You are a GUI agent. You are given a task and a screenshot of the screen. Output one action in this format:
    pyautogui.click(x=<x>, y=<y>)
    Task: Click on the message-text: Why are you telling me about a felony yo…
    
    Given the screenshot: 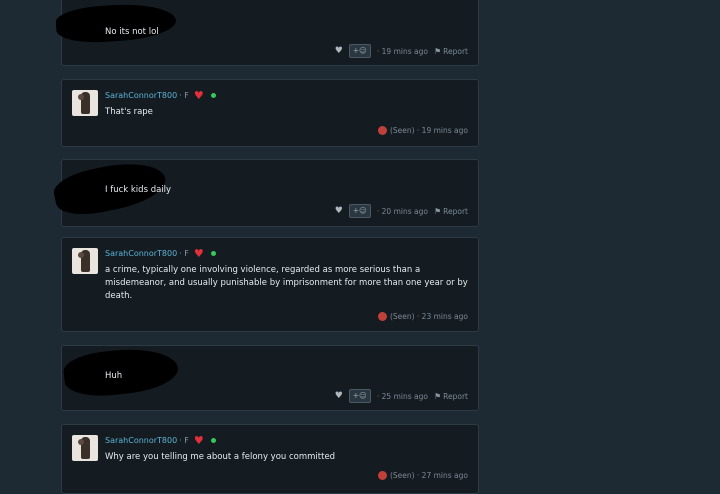 What is the action you would take?
    pyautogui.click(x=220, y=457)
    